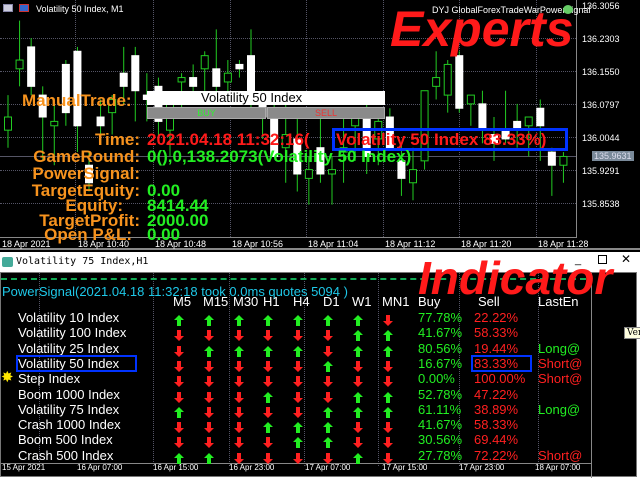  Describe the element at coordinates (69, 424) in the screenshot. I see `symbol-name: Crash 1000 Index` at that location.